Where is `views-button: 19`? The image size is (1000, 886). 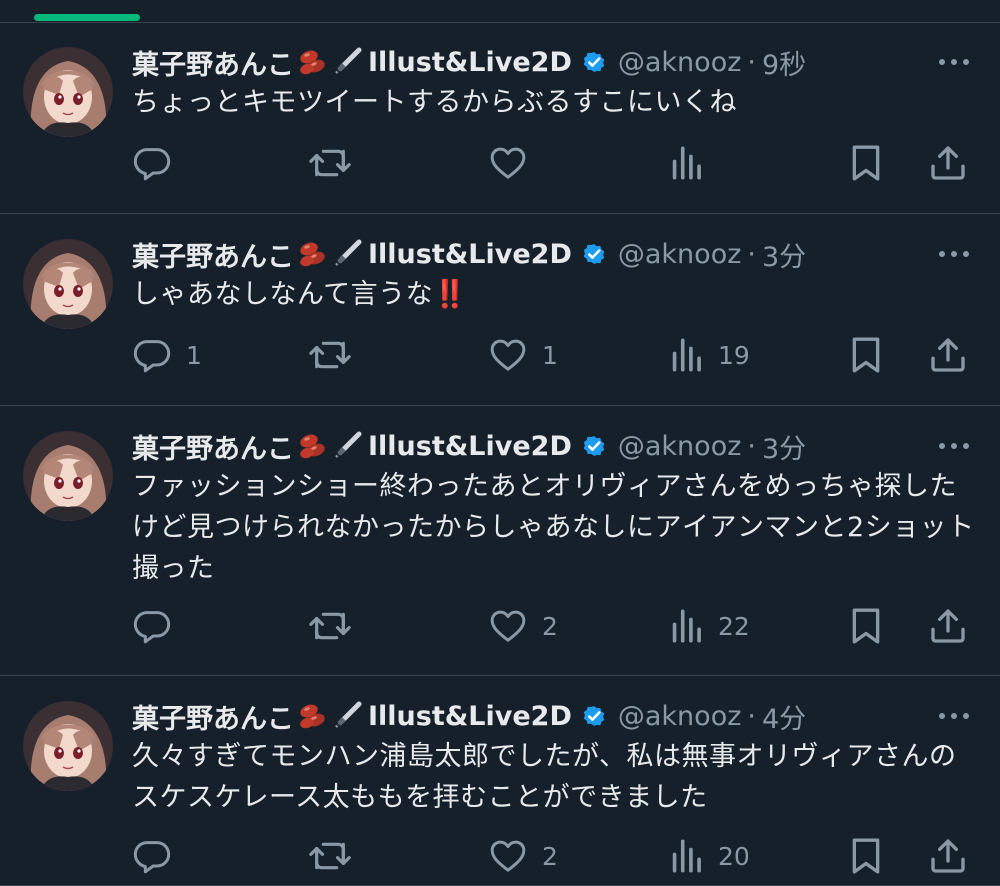
views-button: 19 is located at coordinates (709, 355).